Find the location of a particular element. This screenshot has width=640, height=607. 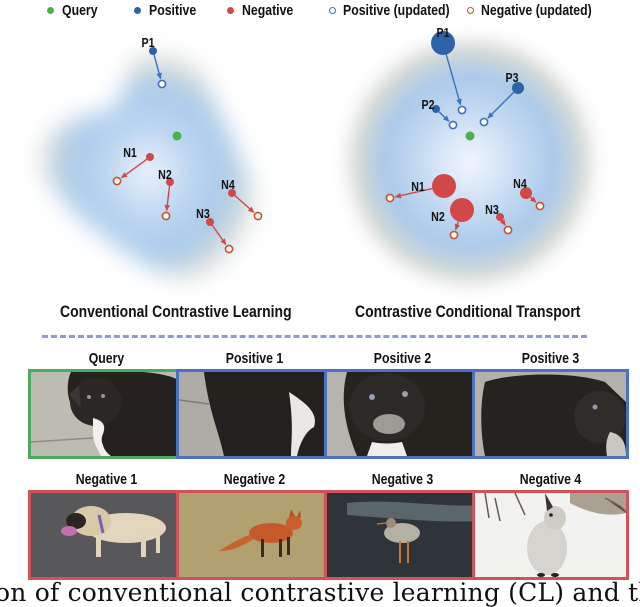

positive-3-image is located at coordinates (550, 414).